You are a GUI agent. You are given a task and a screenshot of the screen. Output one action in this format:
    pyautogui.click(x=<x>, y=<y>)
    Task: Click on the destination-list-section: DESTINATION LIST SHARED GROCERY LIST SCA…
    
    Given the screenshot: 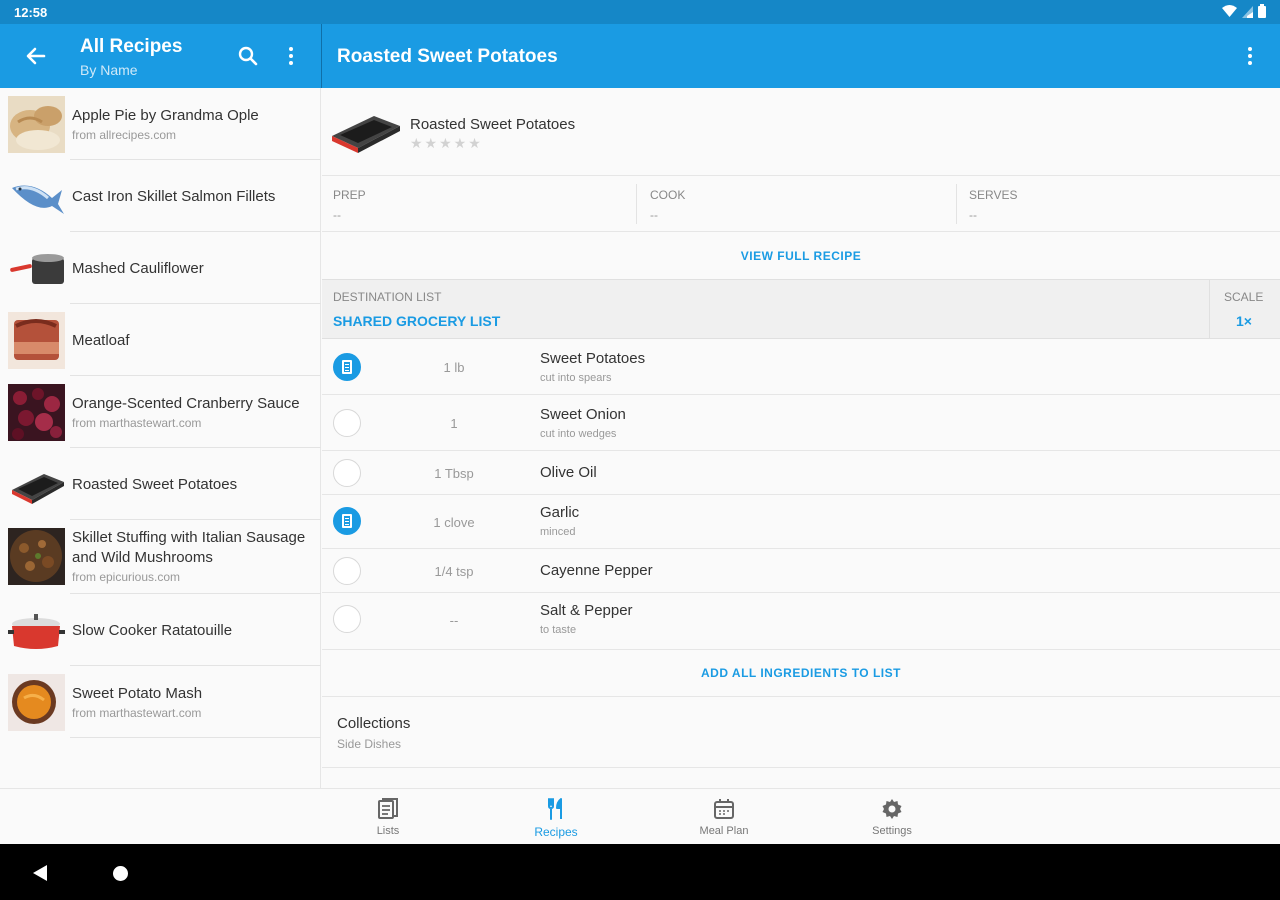 What is the action you would take?
    pyautogui.click(x=801, y=309)
    